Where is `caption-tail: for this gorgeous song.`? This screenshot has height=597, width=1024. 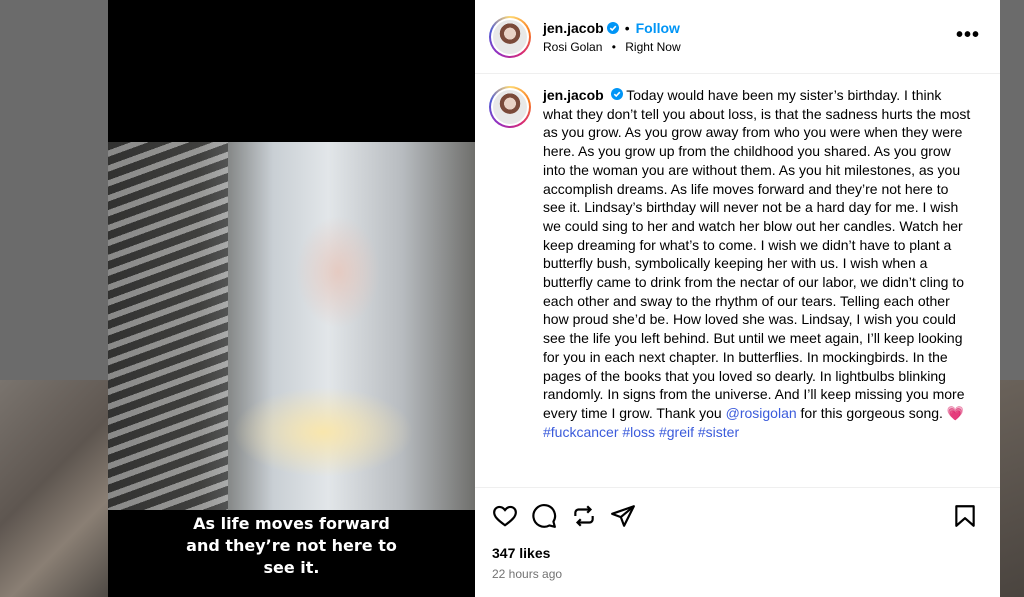 caption-tail: for this gorgeous song. is located at coordinates (871, 412).